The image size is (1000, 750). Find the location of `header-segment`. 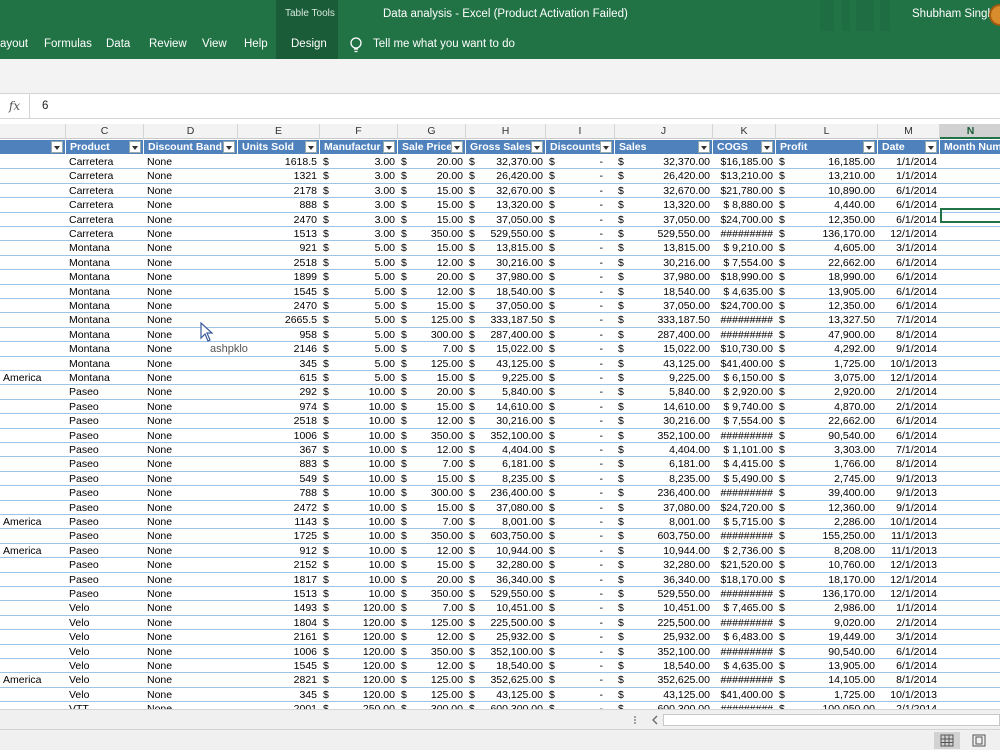

header-segment is located at coordinates (33, 147).